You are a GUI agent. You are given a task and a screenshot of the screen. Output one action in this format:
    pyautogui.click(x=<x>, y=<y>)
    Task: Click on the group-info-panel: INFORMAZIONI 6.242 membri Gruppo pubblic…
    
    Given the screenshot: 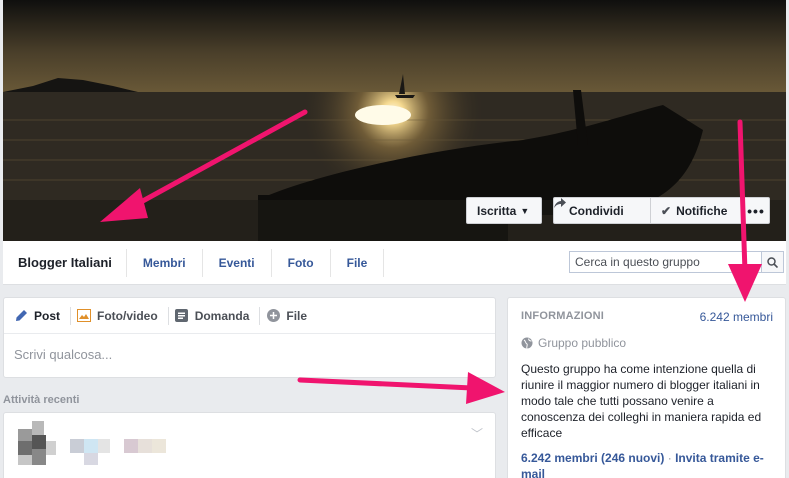 What is the action you would take?
    pyautogui.click(x=646, y=387)
    